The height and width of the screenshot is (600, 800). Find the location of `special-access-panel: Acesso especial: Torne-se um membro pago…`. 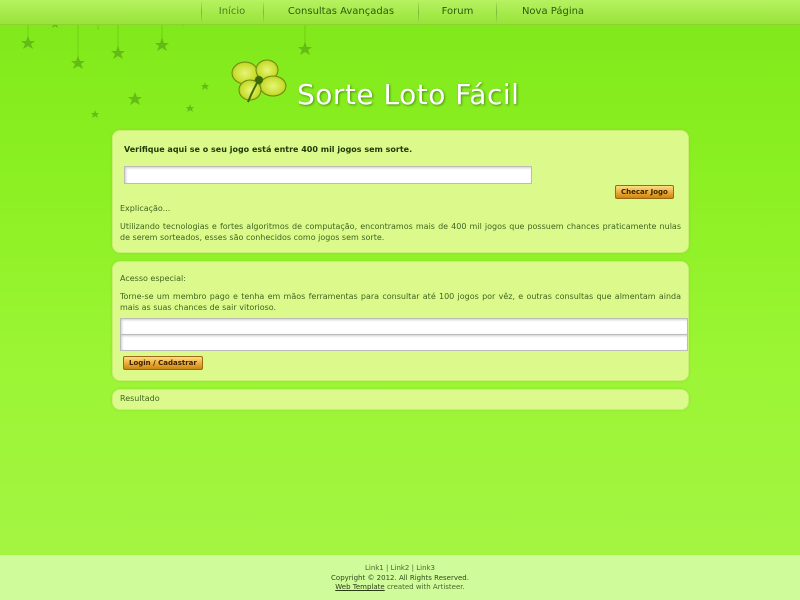

special-access-panel: Acesso especial: Torne-se um membro pago… is located at coordinates (400, 321).